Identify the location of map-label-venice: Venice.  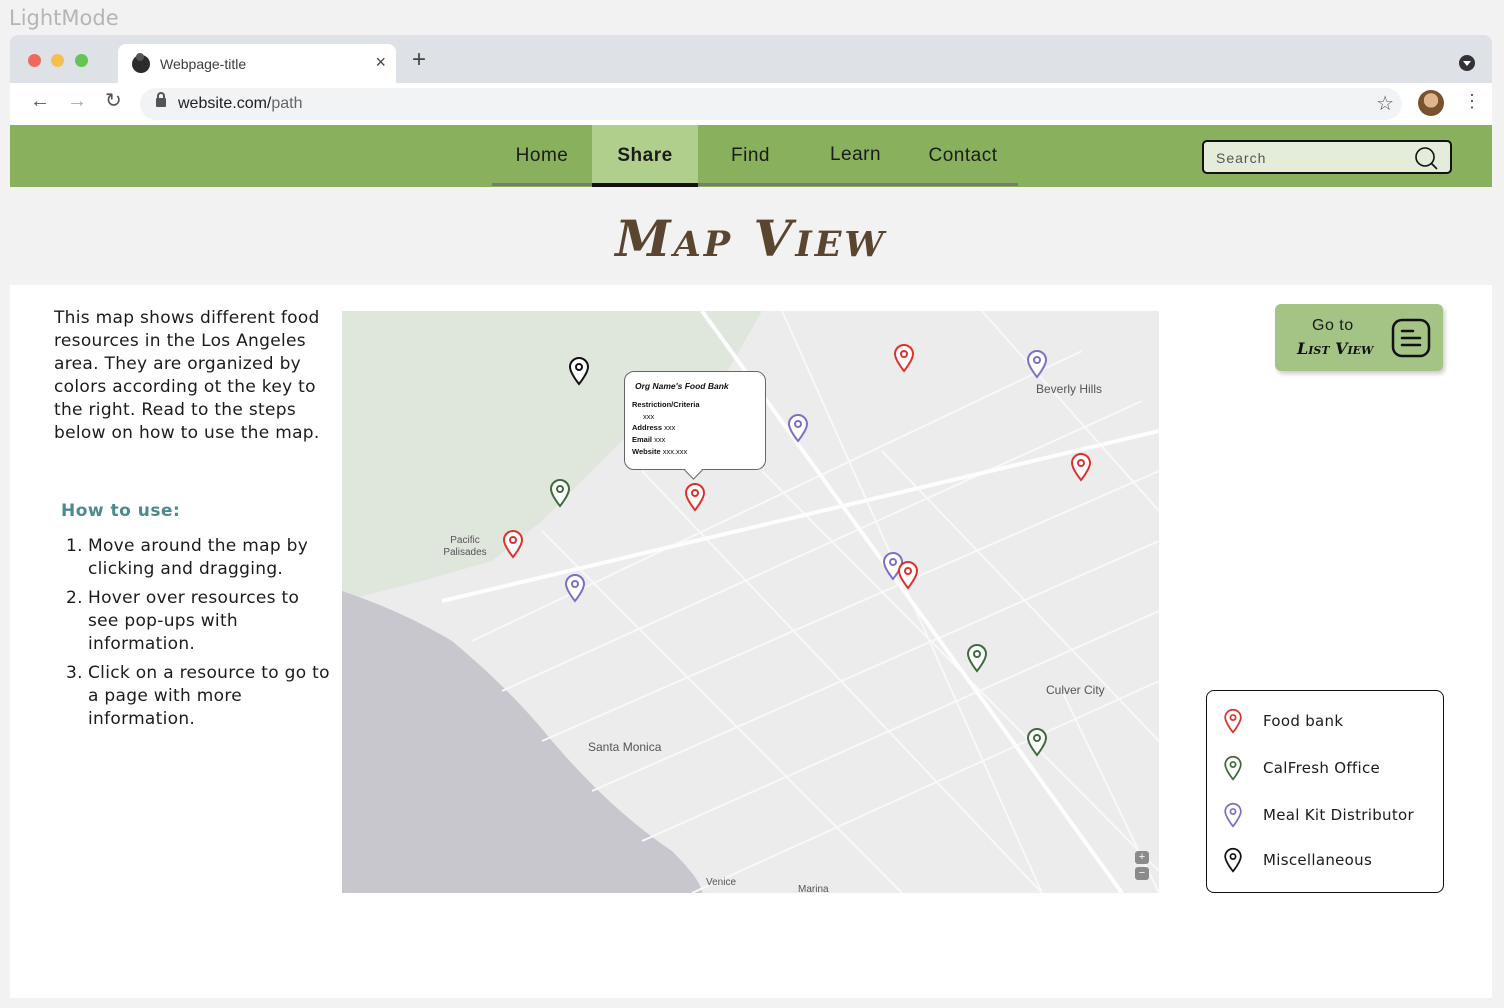
(721, 882).